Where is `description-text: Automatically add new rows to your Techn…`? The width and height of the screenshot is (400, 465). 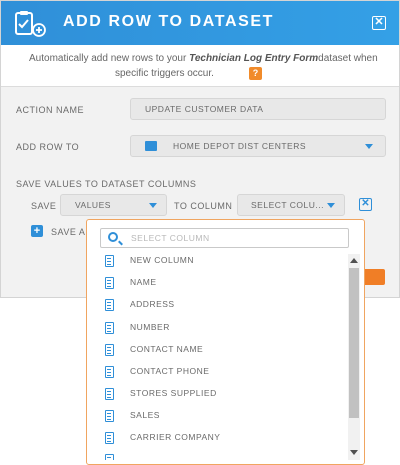
description-text: Automatically add new rows to your Techn… is located at coordinates (203, 58).